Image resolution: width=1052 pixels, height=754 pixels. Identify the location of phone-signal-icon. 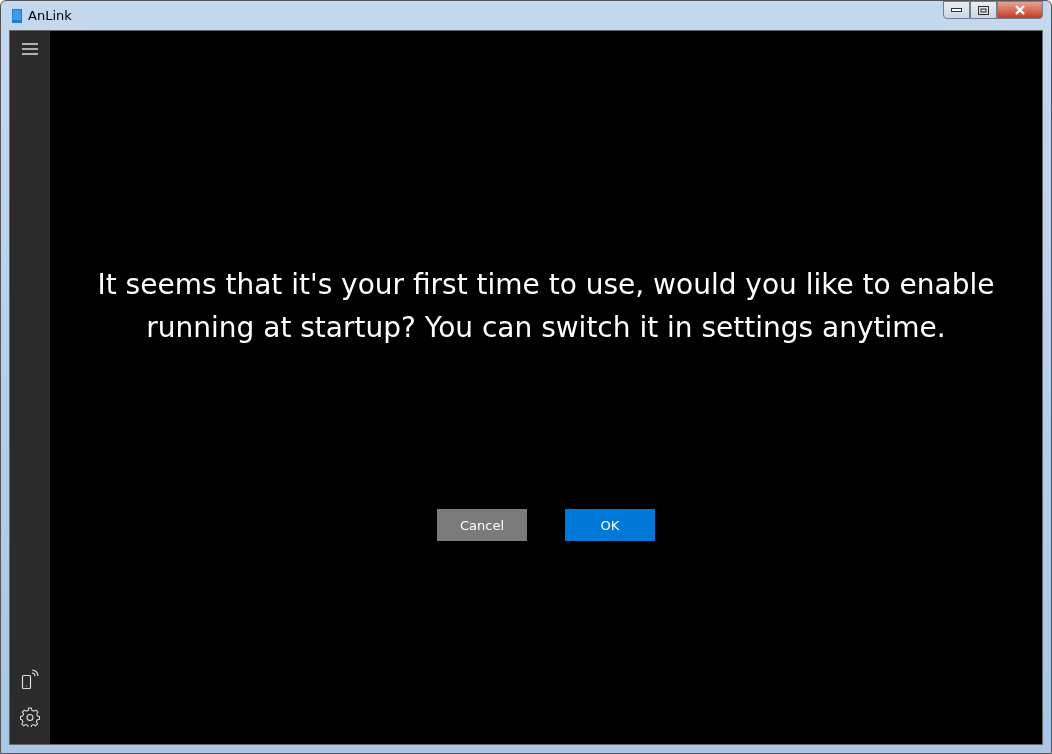
(30, 679).